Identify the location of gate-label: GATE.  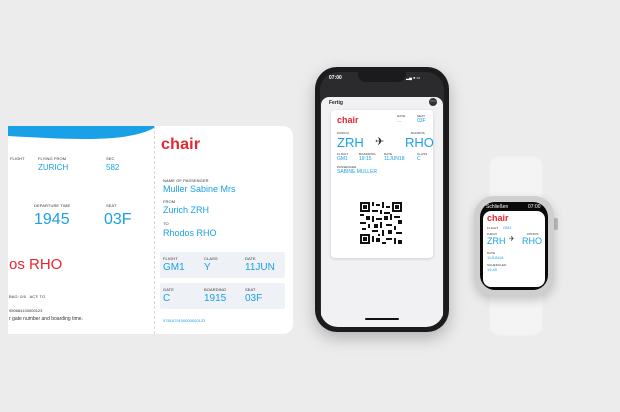
(168, 289).